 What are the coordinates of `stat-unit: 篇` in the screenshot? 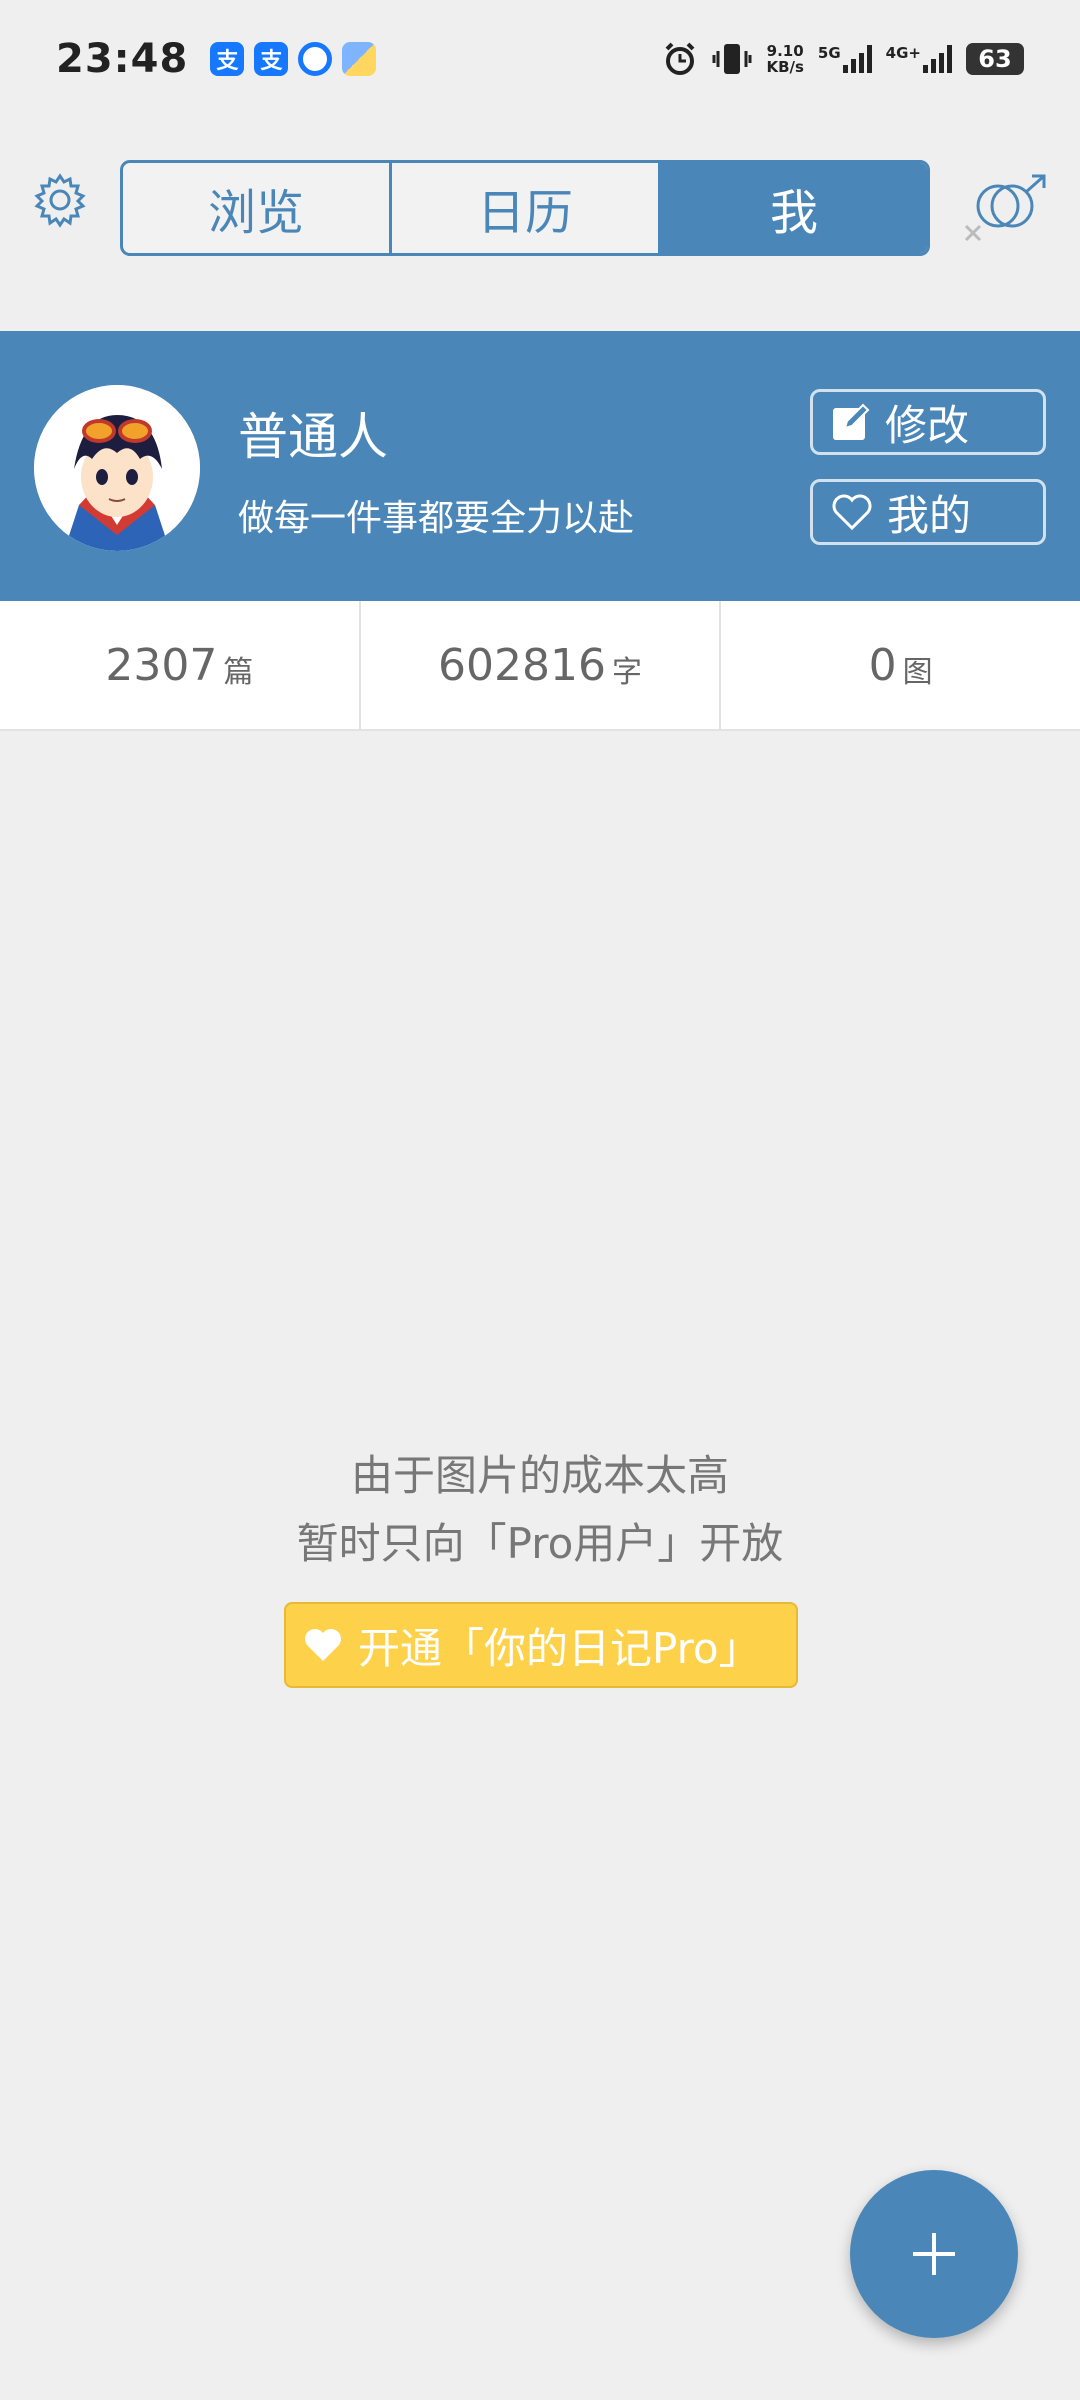 It's located at (238, 672).